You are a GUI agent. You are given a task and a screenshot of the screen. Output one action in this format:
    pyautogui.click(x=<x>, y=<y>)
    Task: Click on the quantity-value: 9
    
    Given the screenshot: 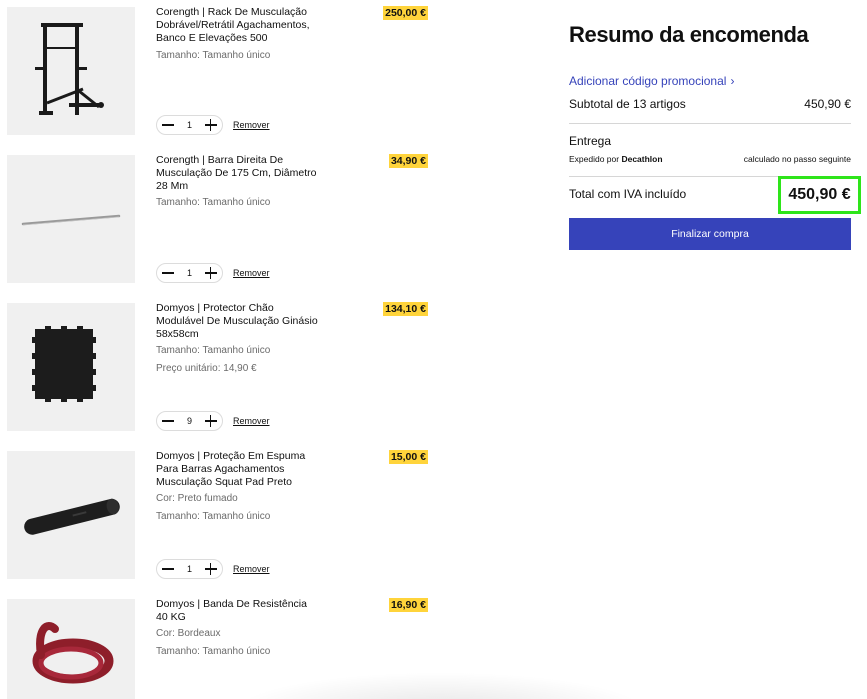 What is the action you would take?
    pyautogui.click(x=189, y=421)
    